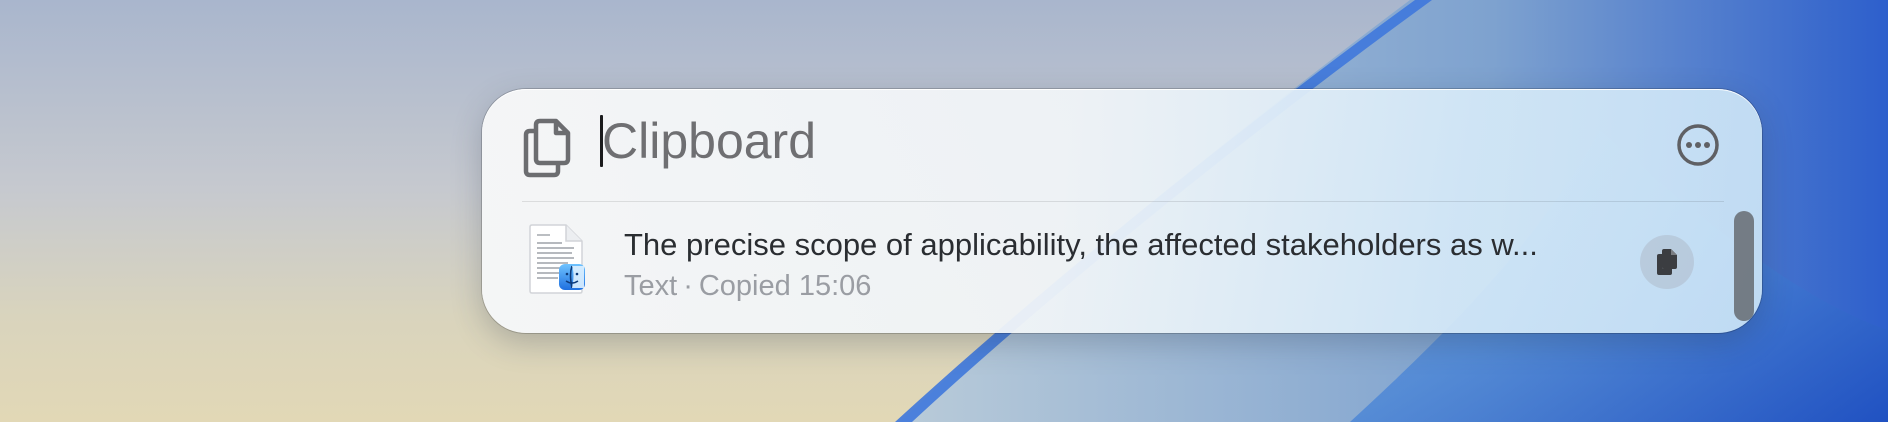 This screenshot has height=422, width=1888. Describe the element at coordinates (1052, 141) in the screenshot. I see `search-input` at that location.